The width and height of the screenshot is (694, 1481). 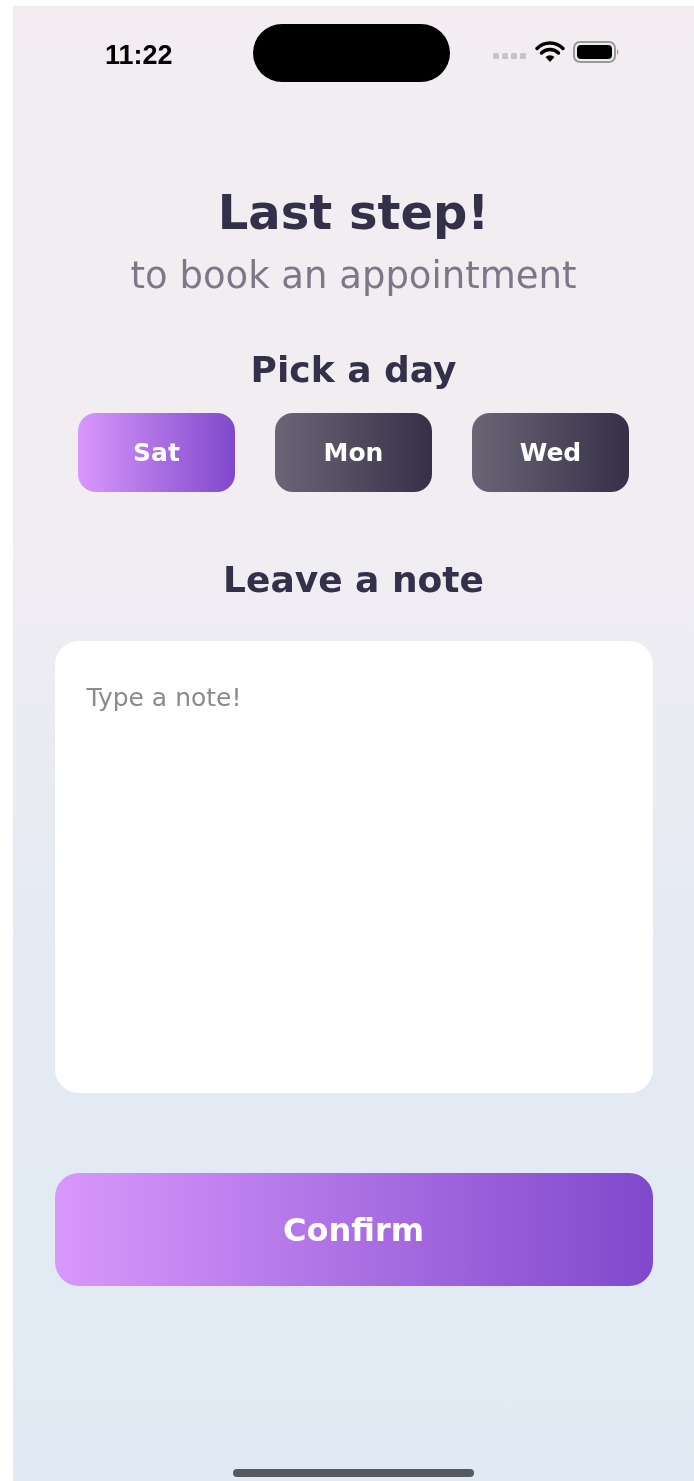 What do you see at coordinates (353, 370) in the screenshot?
I see `section-heading: Pick a day` at bounding box center [353, 370].